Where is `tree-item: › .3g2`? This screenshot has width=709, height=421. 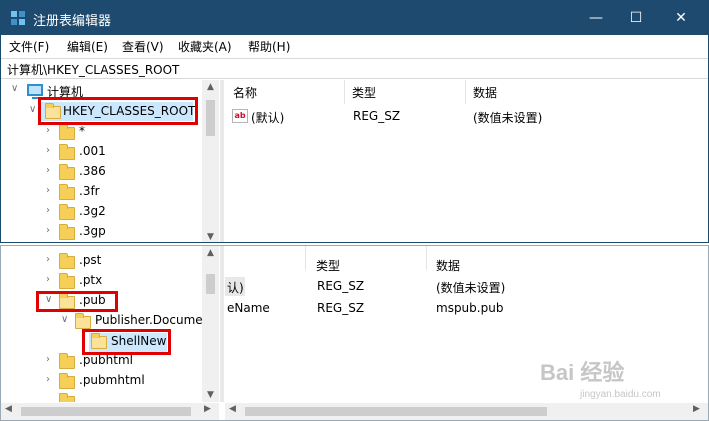
tree-item: › .3g2 is located at coordinates (101, 213).